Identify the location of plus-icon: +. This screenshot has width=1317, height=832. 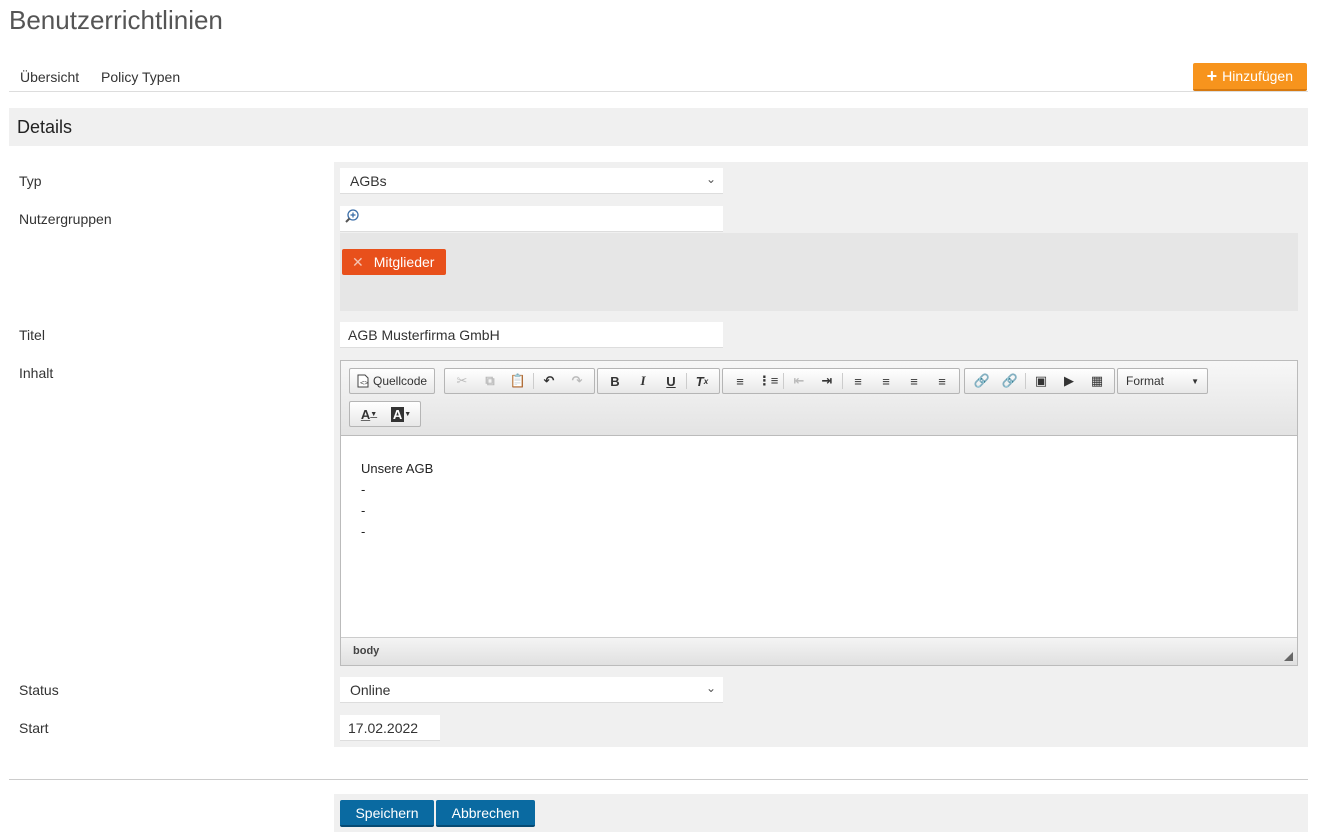
(1212, 76).